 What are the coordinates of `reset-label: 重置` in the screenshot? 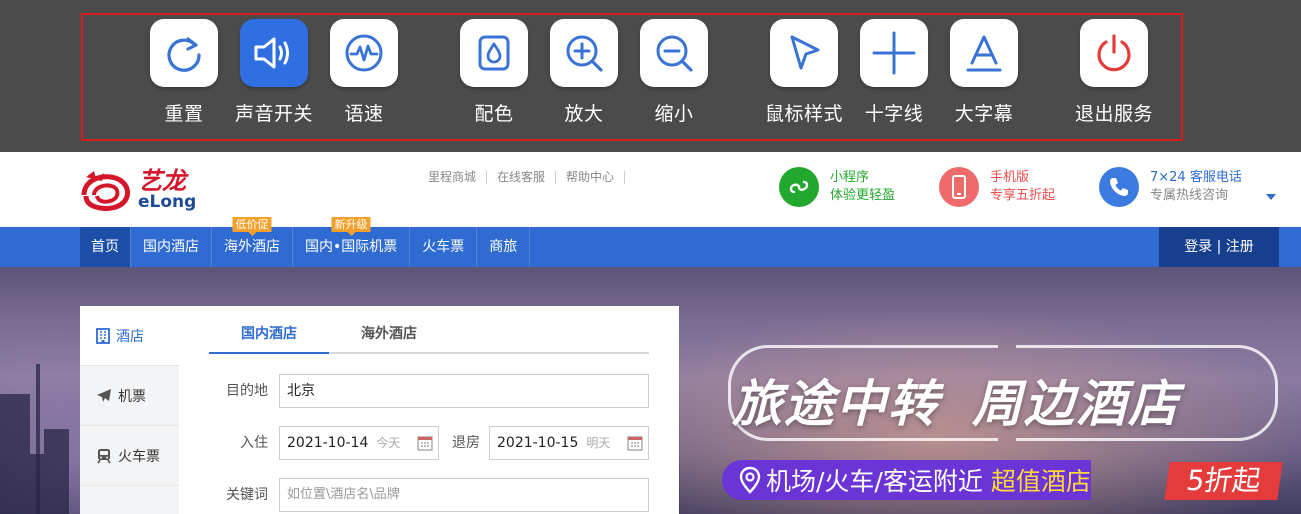 It's located at (184, 114).